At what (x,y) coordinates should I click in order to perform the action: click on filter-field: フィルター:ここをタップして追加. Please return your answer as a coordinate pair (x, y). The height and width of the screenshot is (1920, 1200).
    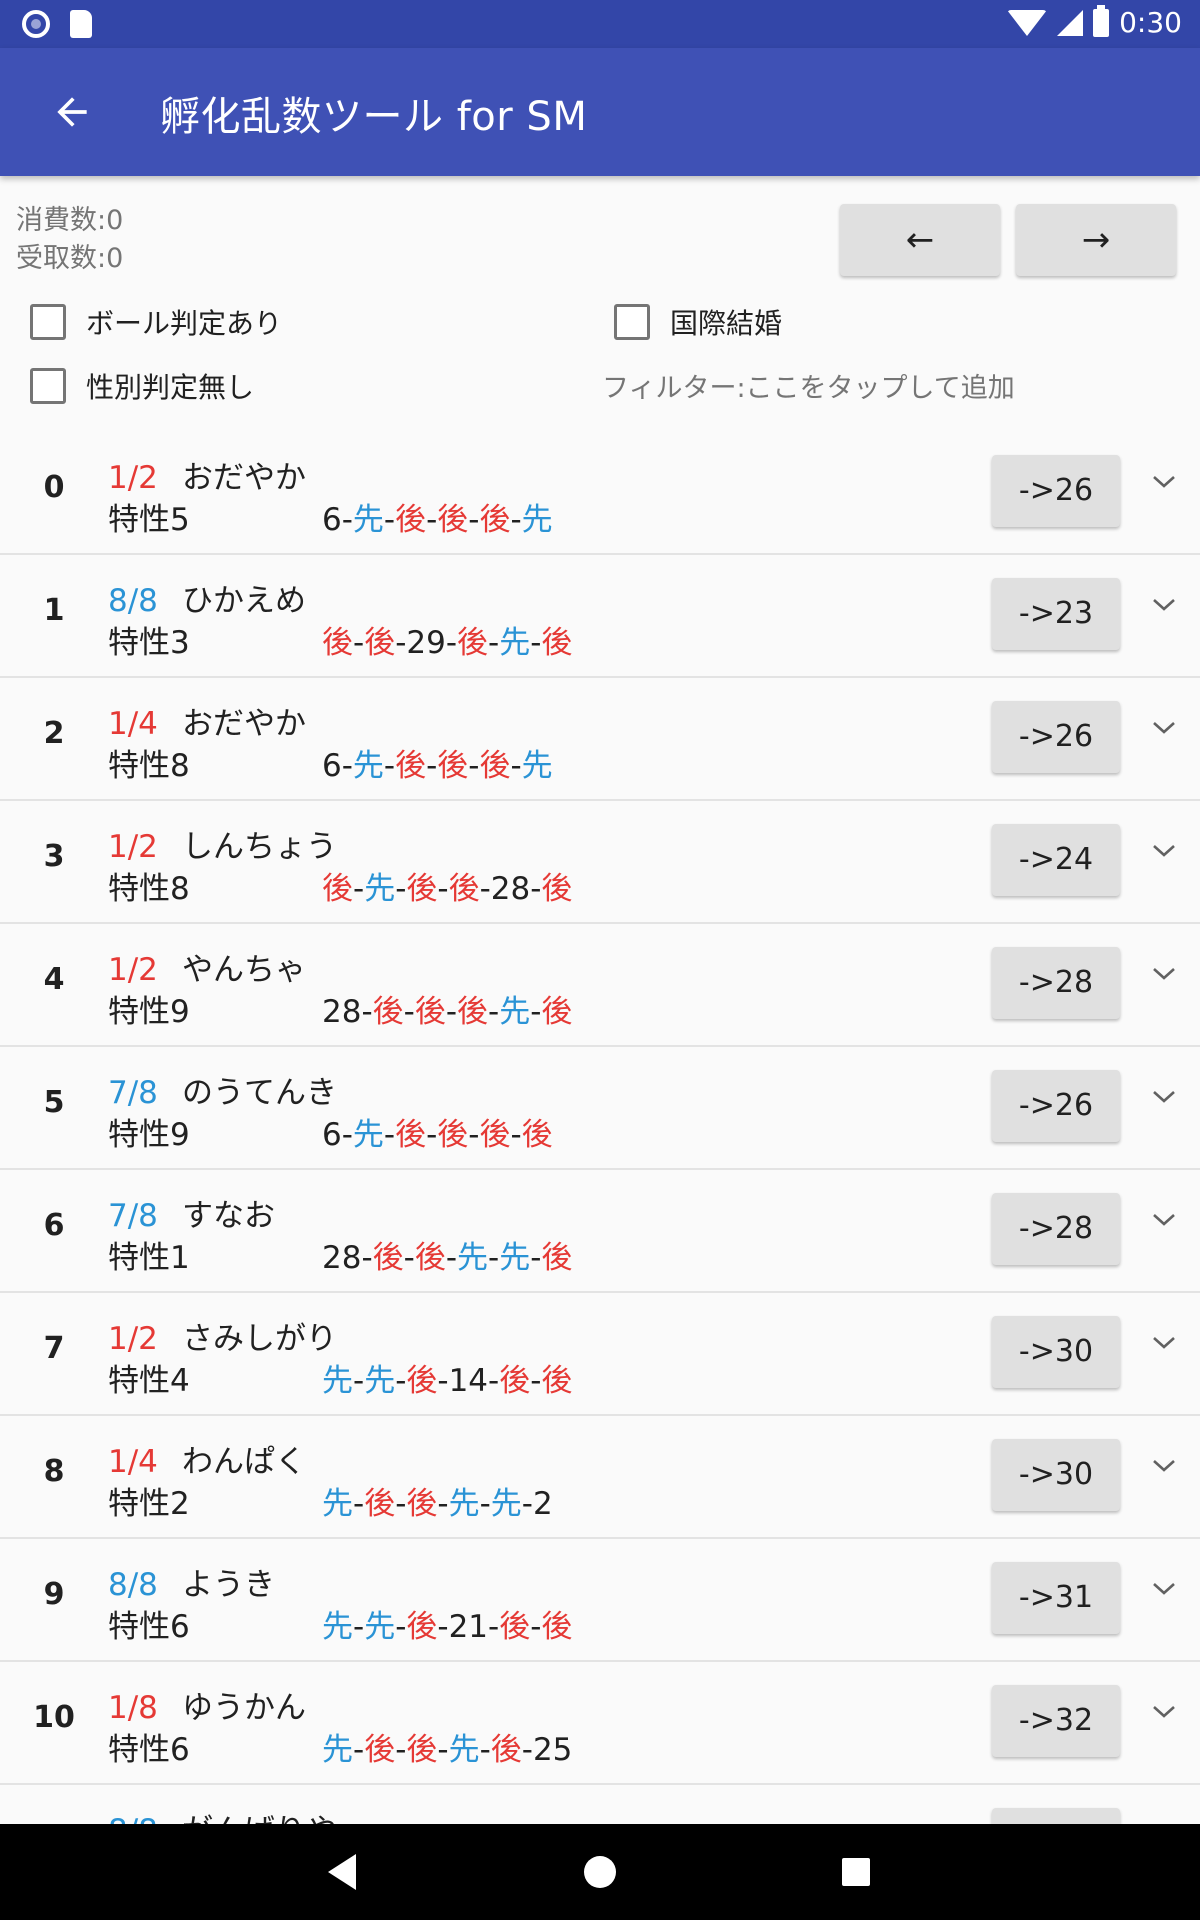
    Looking at the image, I should click on (808, 385).